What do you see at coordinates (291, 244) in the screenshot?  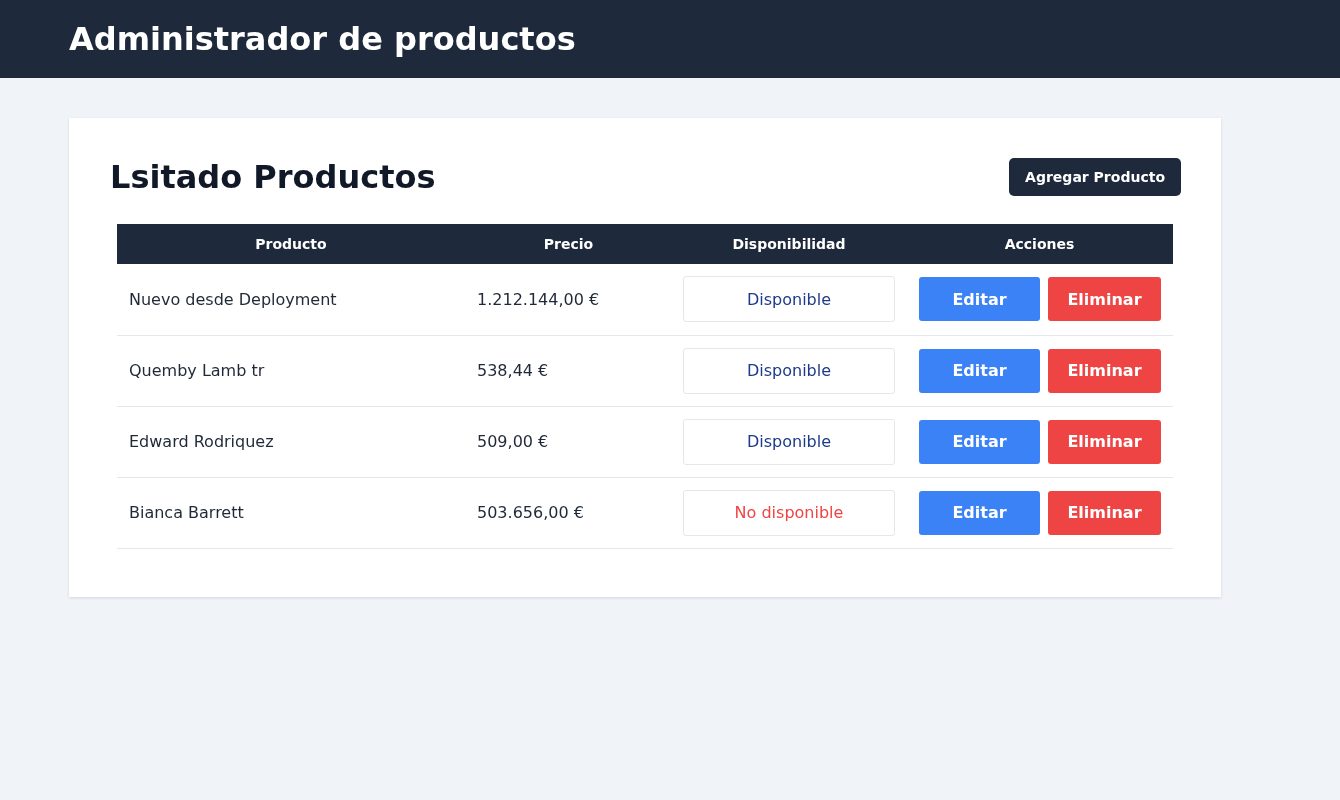 I see `column-header: Producto` at bounding box center [291, 244].